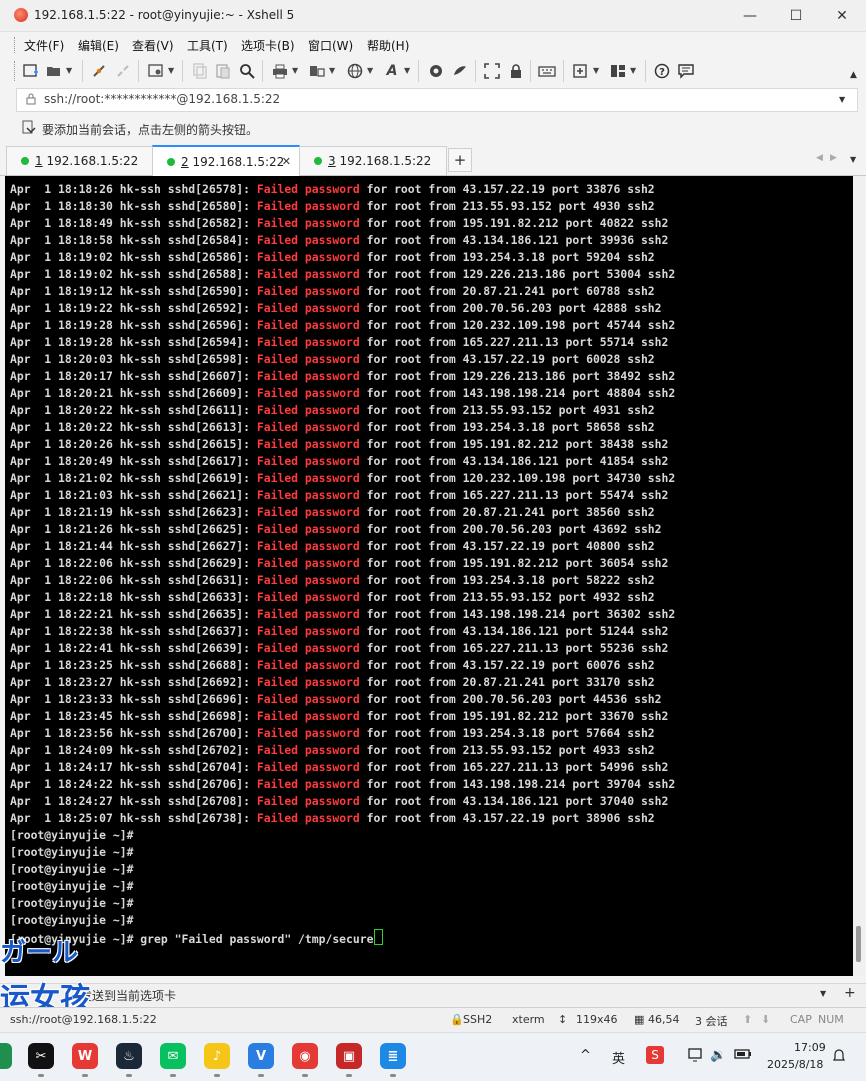 This screenshot has height=1081, width=866. Describe the element at coordinates (585, 1055) in the screenshot. I see `tray-expand-icon: ^` at that location.